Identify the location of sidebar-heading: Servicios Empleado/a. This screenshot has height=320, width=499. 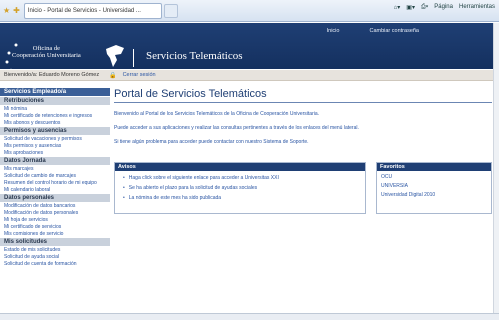
(55, 92).